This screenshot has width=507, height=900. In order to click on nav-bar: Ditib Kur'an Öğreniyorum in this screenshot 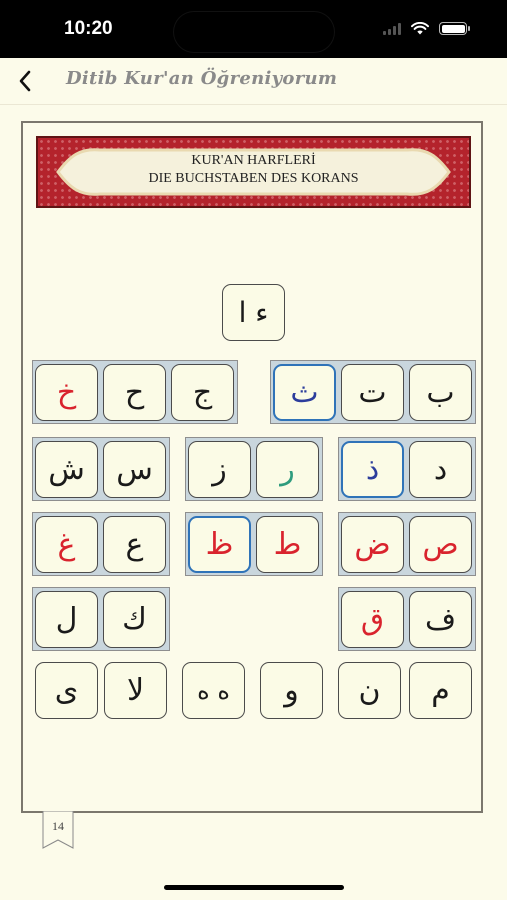, I will do `click(253, 81)`.